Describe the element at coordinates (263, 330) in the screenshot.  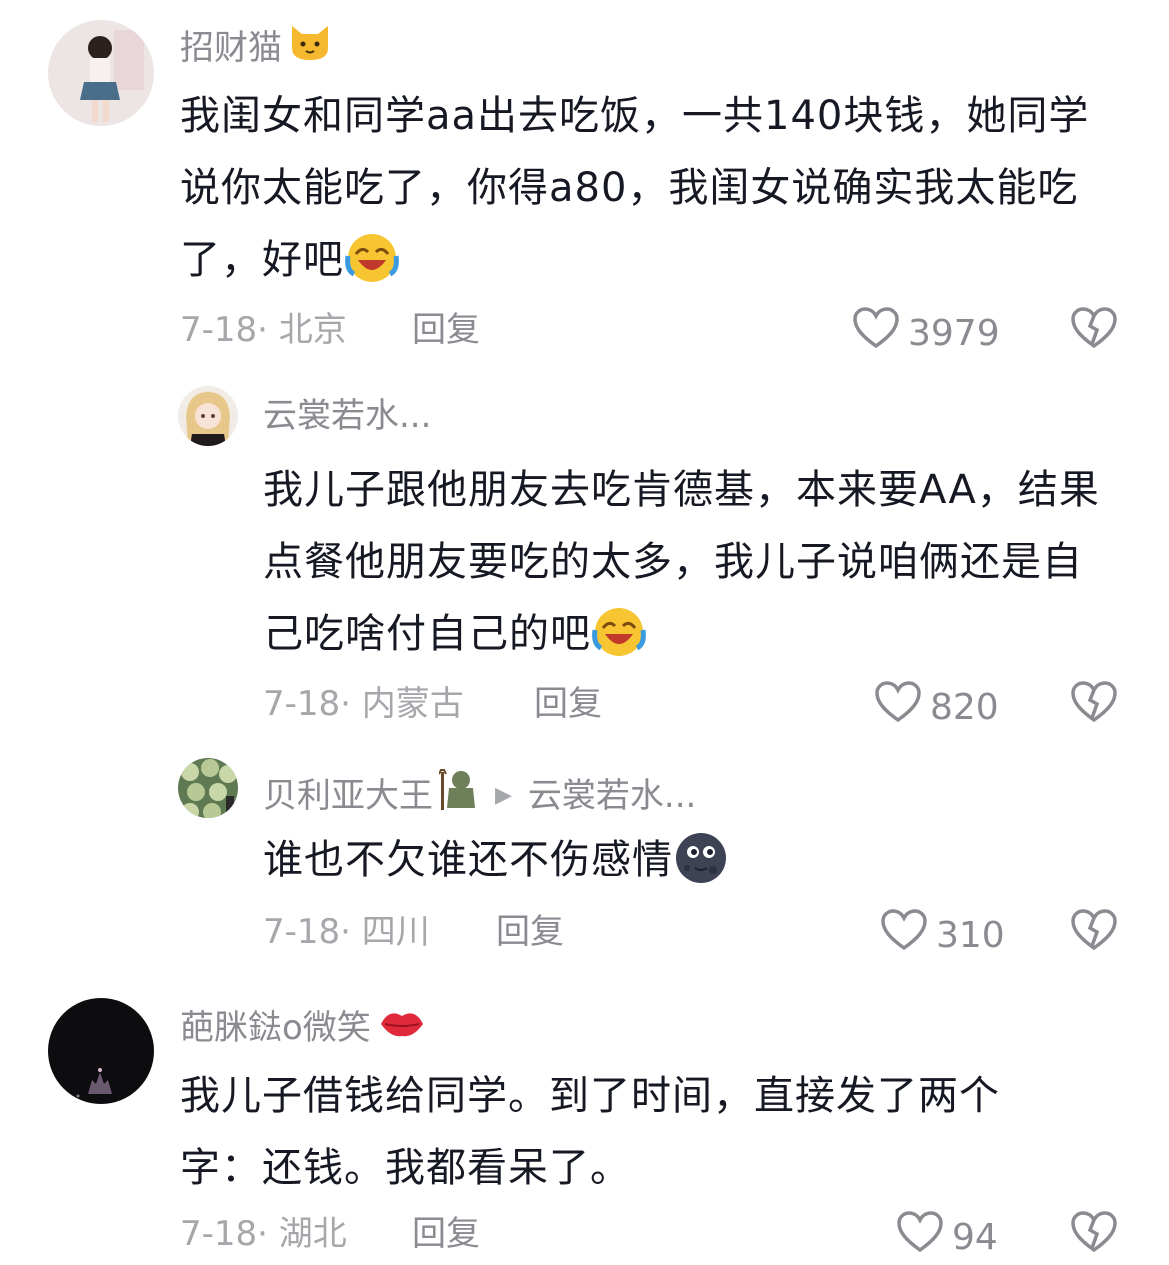
I see `date-location: 7-18· 北京` at that location.